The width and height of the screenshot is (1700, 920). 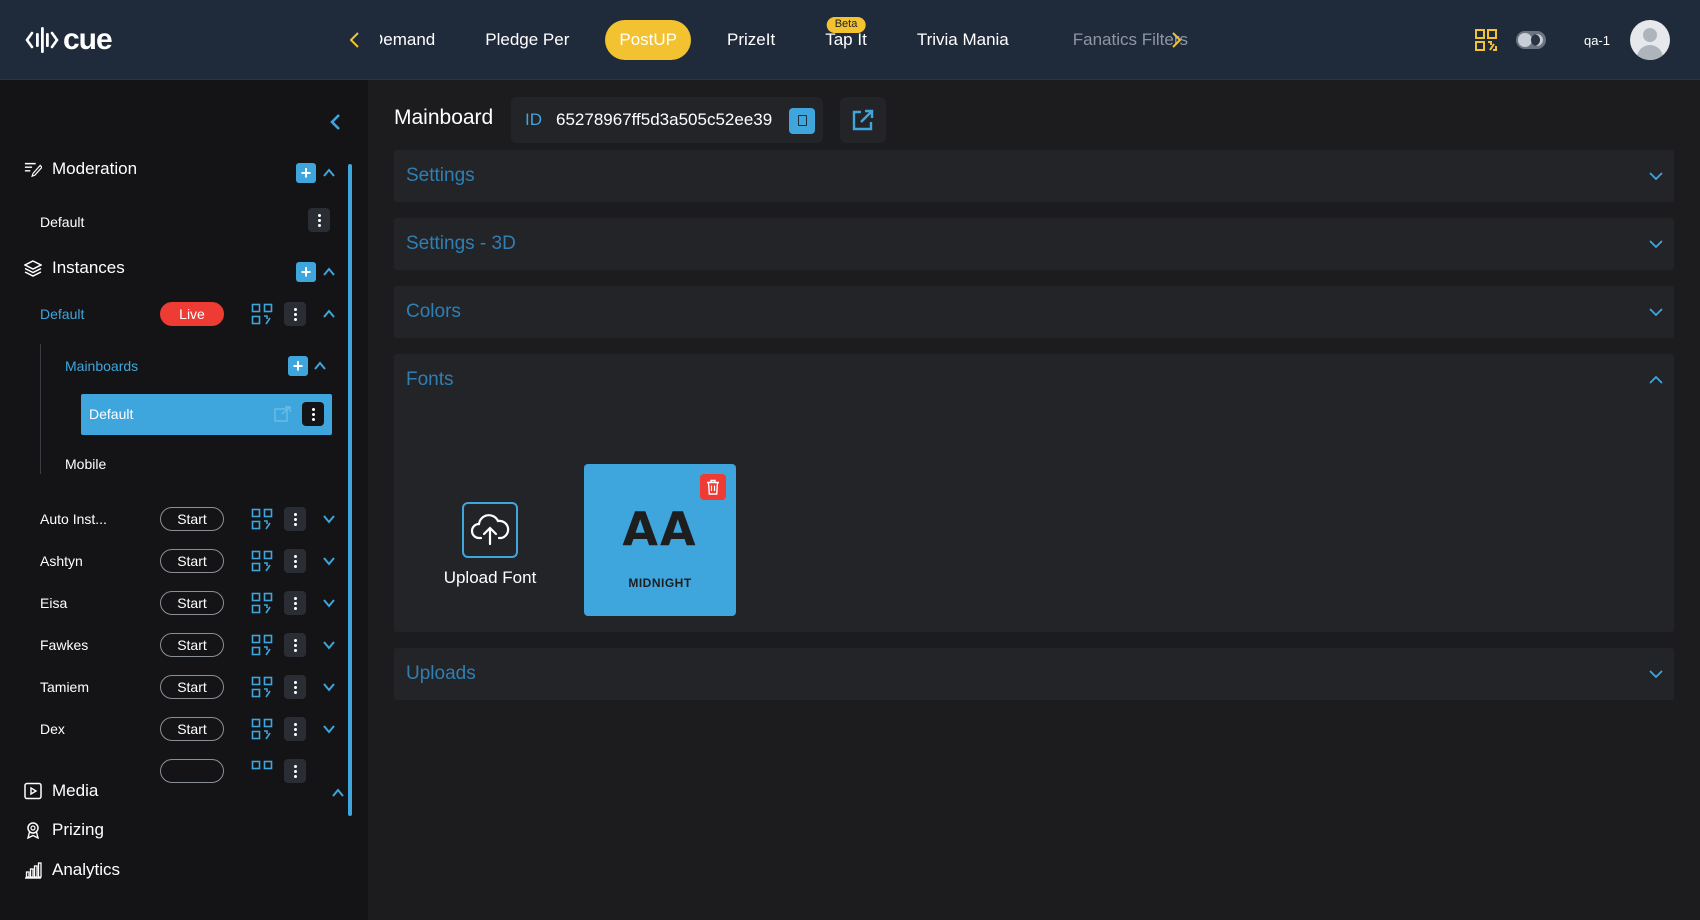 What do you see at coordinates (751, 40) in the screenshot?
I see `tab-prizeit: PrizeIt` at bounding box center [751, 40].